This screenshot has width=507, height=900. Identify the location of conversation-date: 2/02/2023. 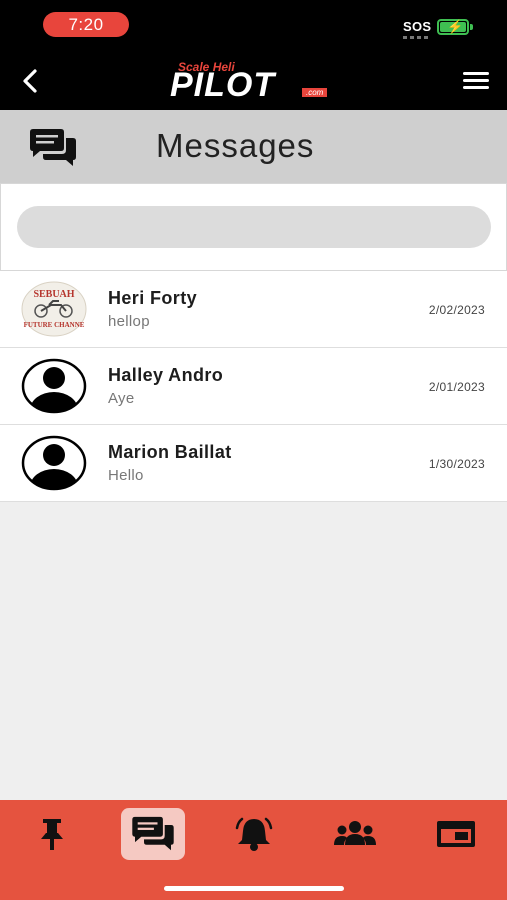
(456, 310).